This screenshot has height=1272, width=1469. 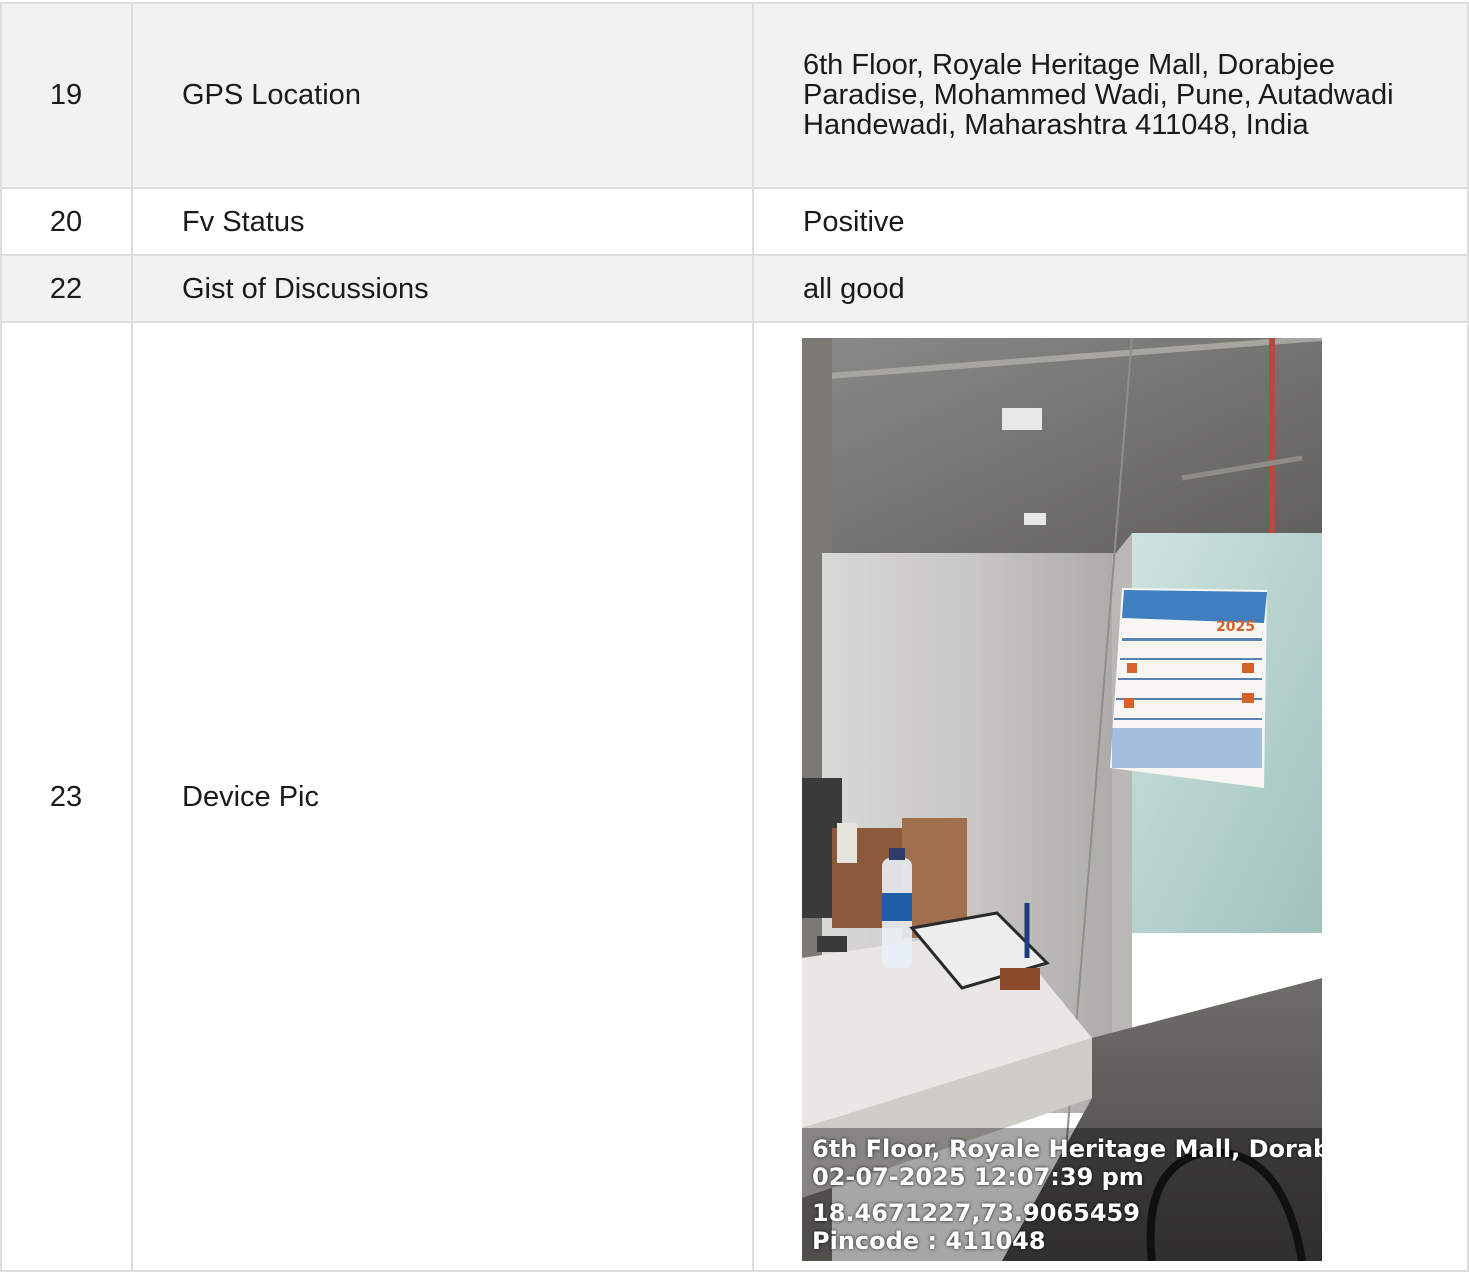 What do you see at coordinates (305, 288) in the screenshot?
I see `field-label: Gist of Discussions` at bounding box center [305, 288].